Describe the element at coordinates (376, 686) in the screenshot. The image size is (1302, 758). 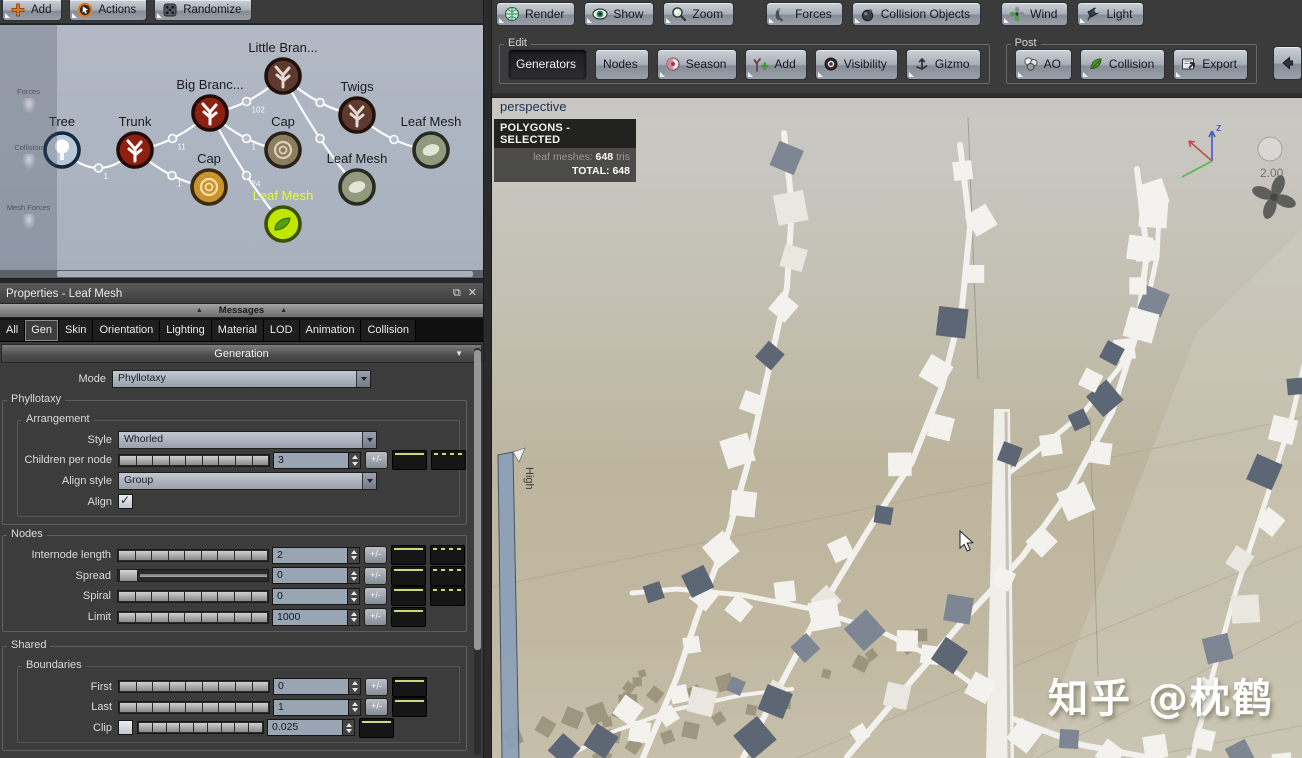
I see `first-plusminus-button: +/-` at that location.